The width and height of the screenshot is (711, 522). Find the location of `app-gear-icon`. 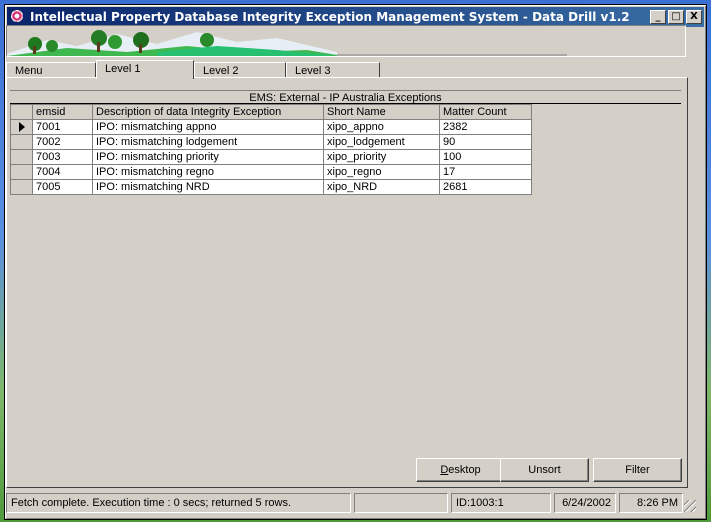

app-gear-icon is located at coordinates (18, 17).